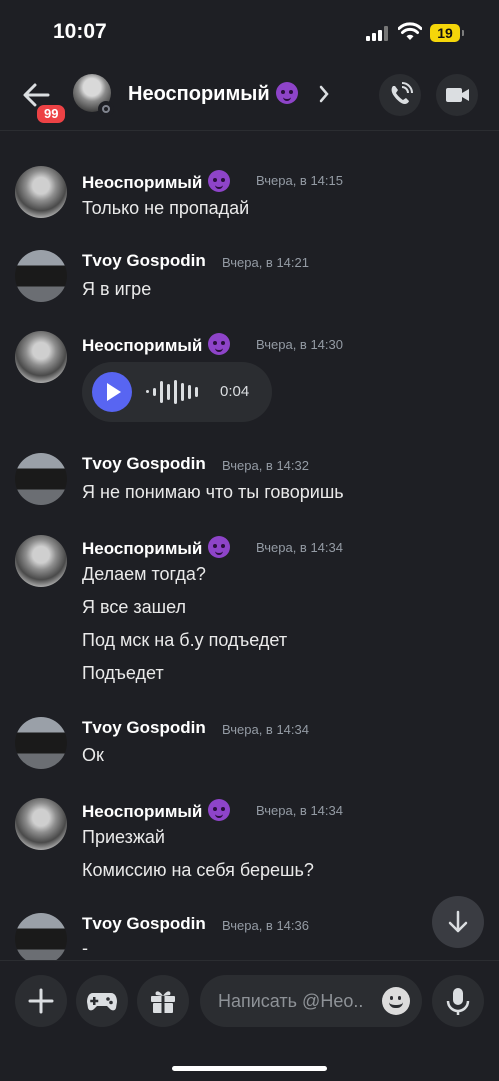 The height and width of the screenshot is (1081, 499). Describe the element at coordinates (265, 262) in the screenshot. I see `message-timestamp: Вчера, в 14:21` at that location.